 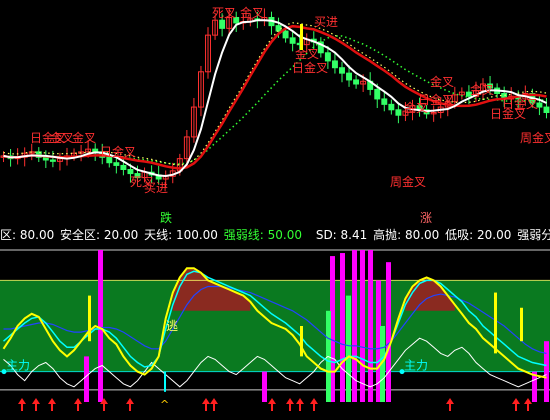 I want to click on info-item: 低吸: 20.00, so click(x=478, y=235).